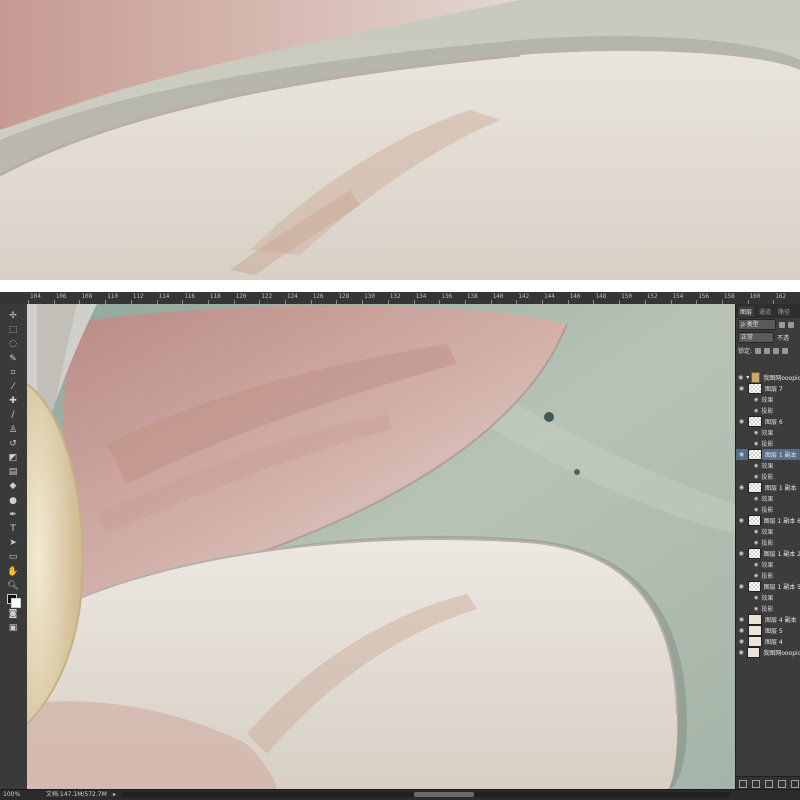  Describe the element at coordinates (13, 486) in the screenshot. I see `blur-tool-icon: ◆` at that location.